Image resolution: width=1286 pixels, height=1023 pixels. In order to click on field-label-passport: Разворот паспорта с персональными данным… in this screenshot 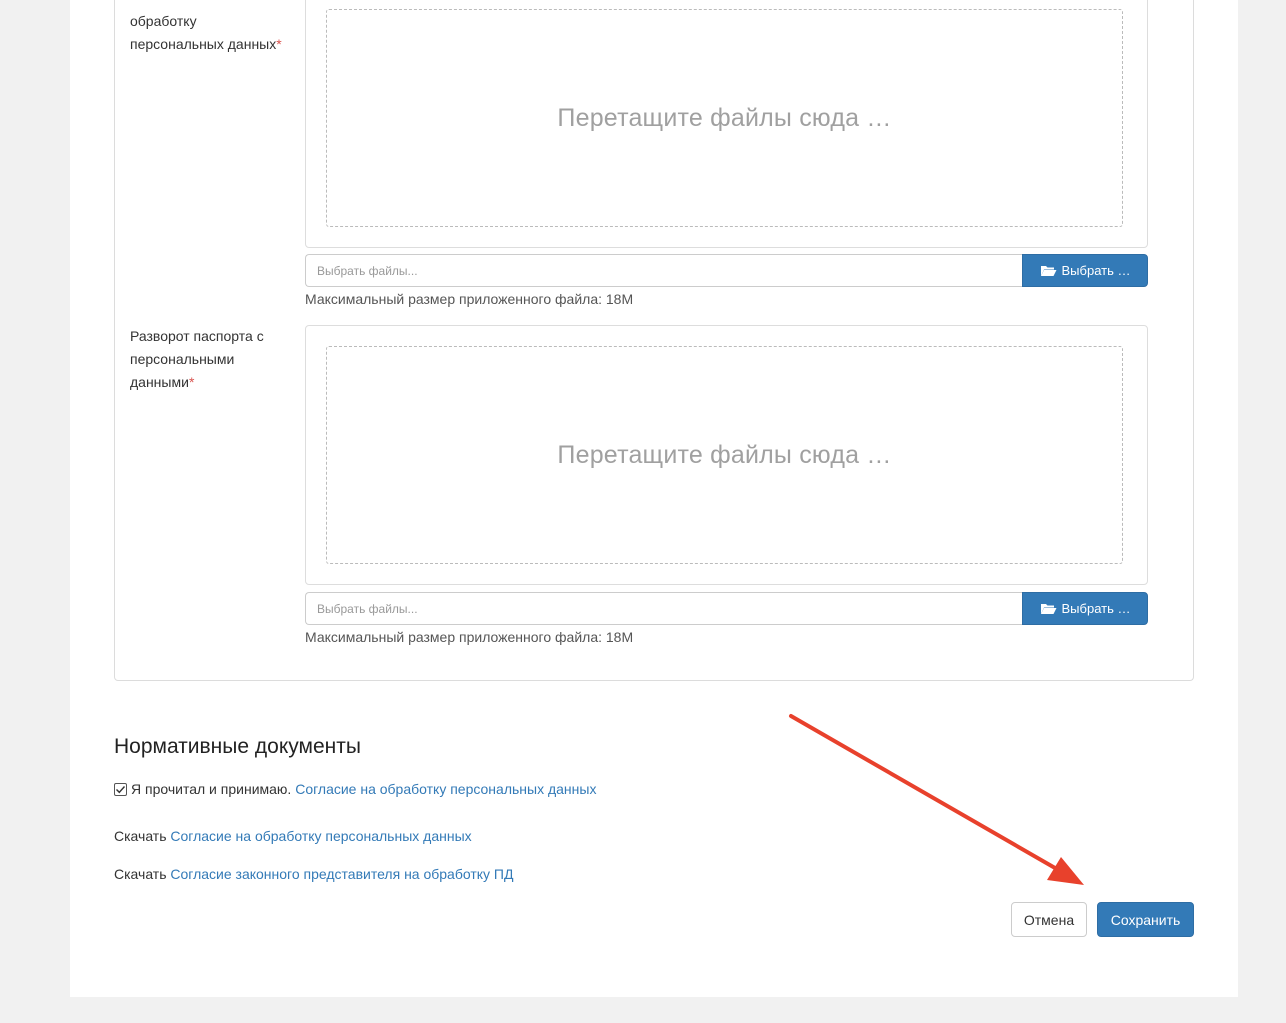, I will do `click(210, 359)`.